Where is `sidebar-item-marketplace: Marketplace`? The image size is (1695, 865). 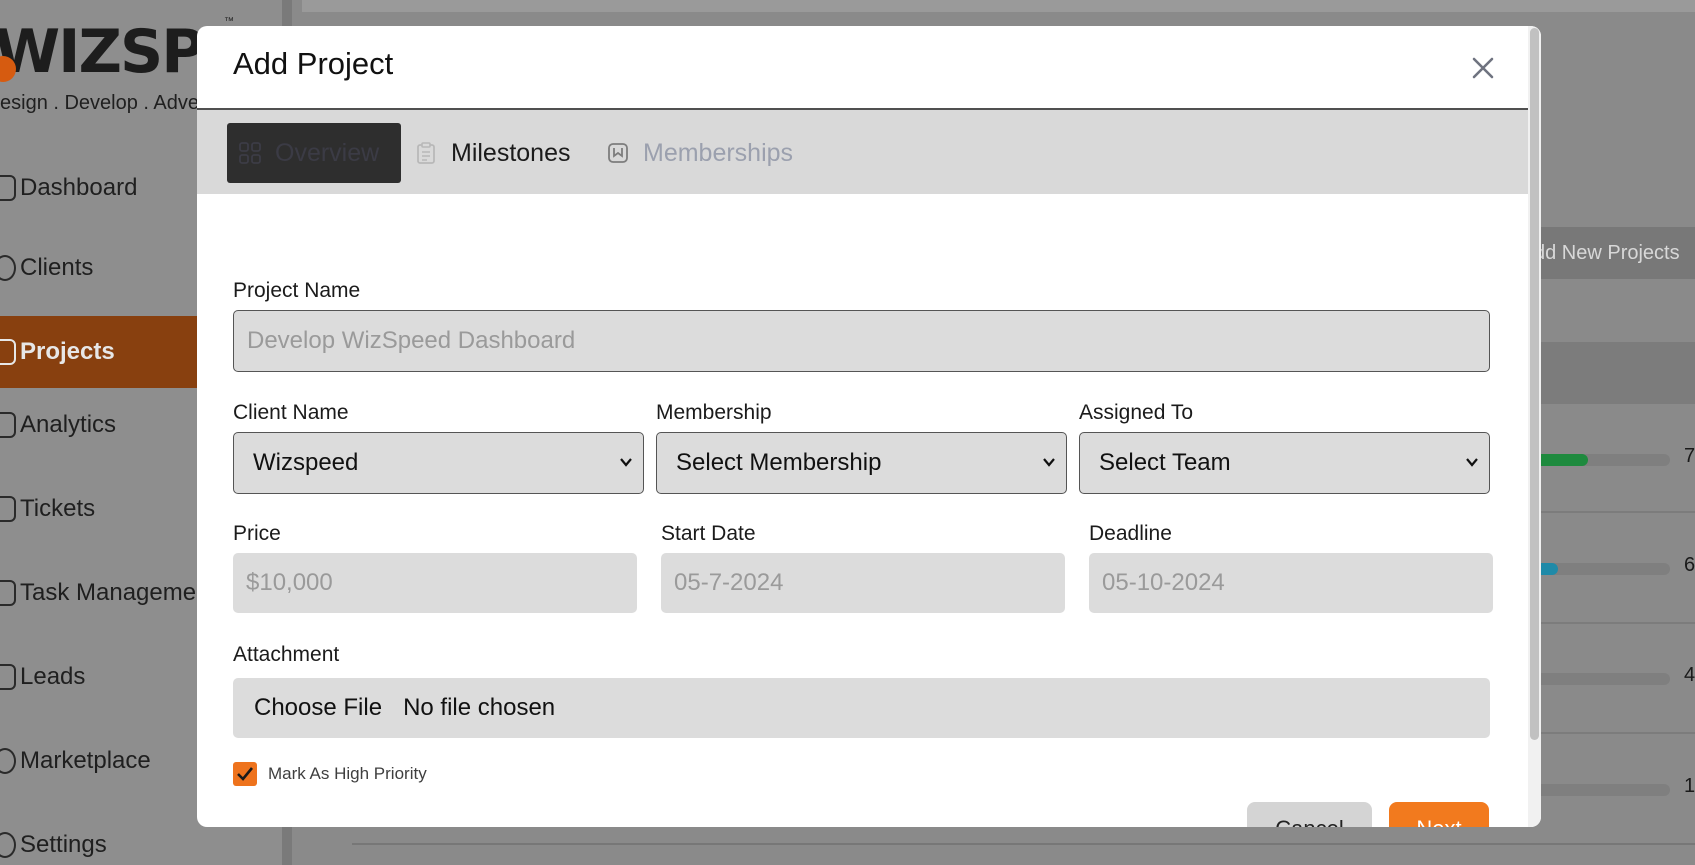 sidebar-item-marketplace: Marketplace is located at coordinates (75, 761).